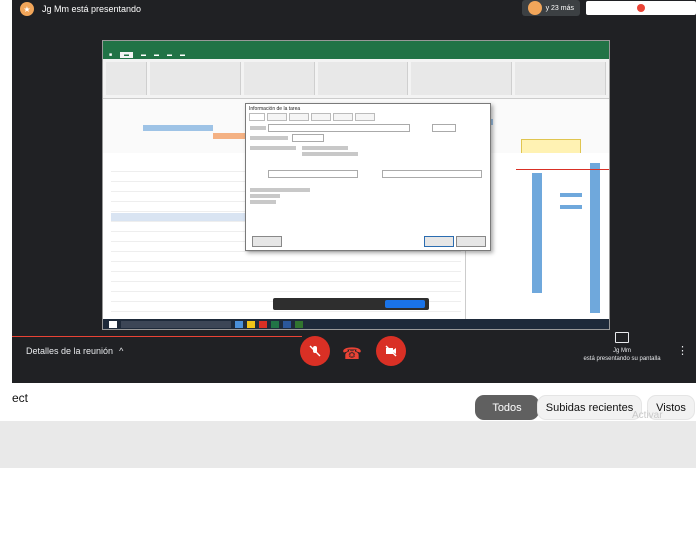 This screenshot has height=551, width=696. What do you see at coordinates (471, 241) in the screenshot?
I see `cancel-button` at bounding box center [471, 241].